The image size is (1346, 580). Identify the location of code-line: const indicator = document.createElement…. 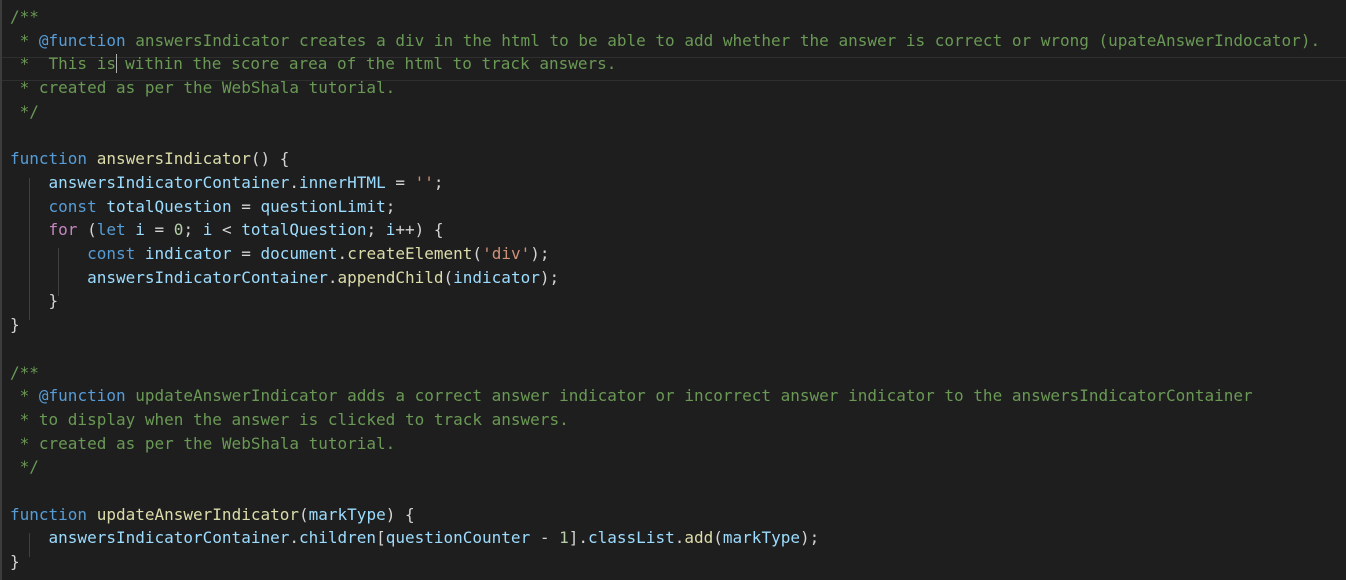
(280, 254).